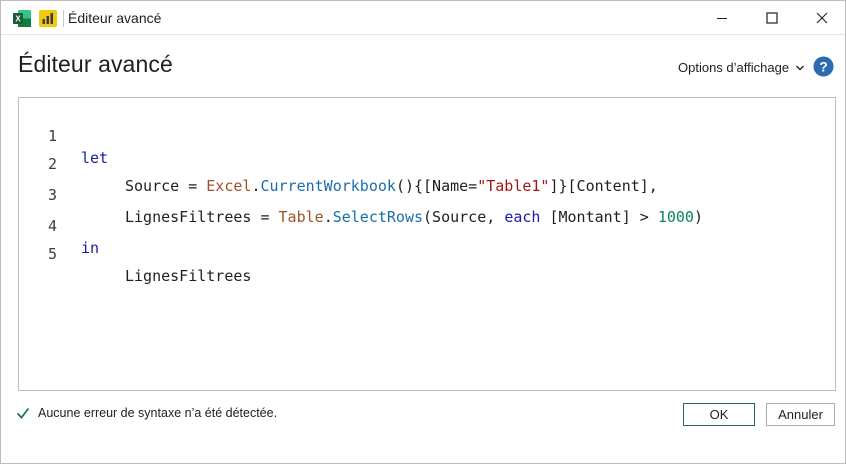  Describe the element at coordinates (52, 254) in the screenshot. I see `line-number: 5` at that location.